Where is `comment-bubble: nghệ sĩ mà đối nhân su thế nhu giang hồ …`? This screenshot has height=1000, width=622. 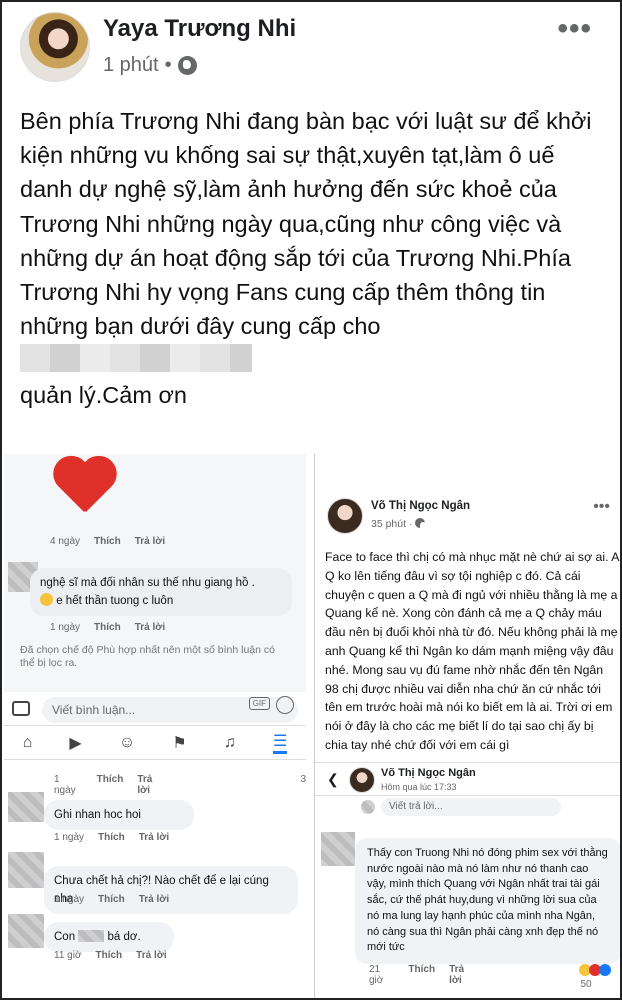 comment-bubble: nghệ sĩ mà đối nhân su thế nhu giang hồ … is located at coordinates (161, 592).